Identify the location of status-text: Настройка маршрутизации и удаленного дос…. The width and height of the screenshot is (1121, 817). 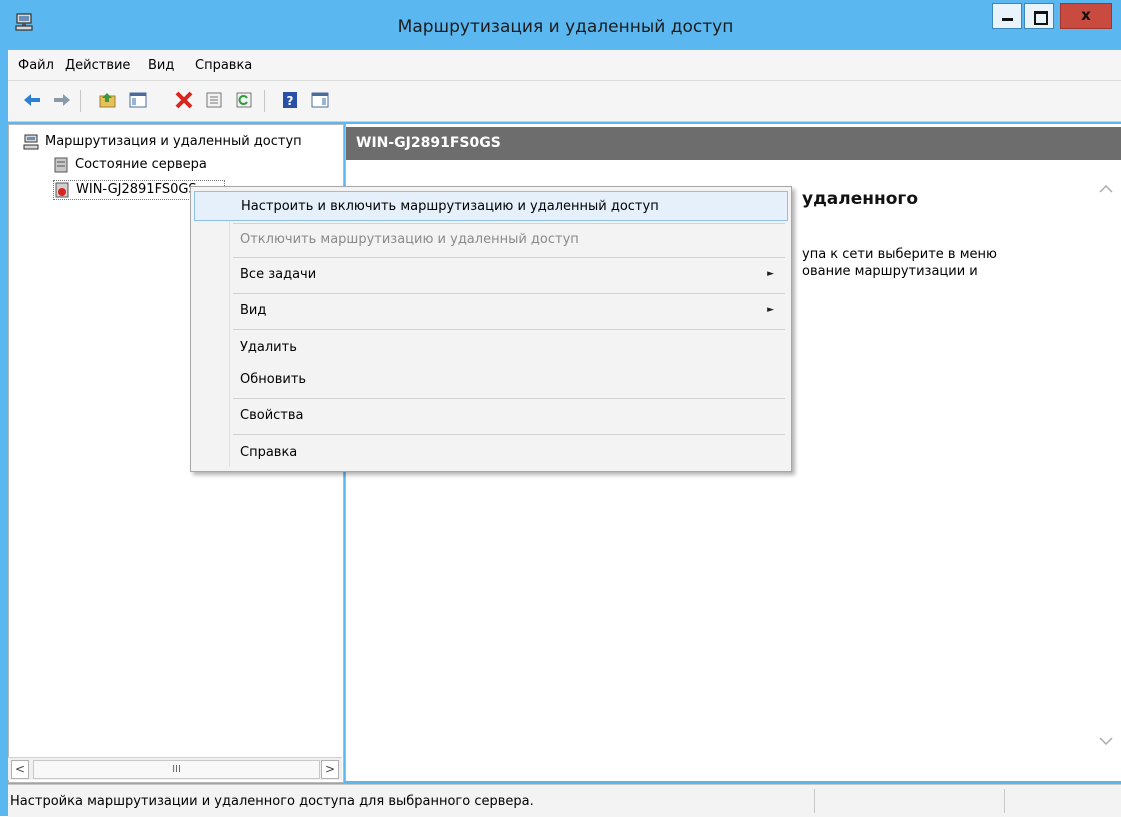
(272, 801).